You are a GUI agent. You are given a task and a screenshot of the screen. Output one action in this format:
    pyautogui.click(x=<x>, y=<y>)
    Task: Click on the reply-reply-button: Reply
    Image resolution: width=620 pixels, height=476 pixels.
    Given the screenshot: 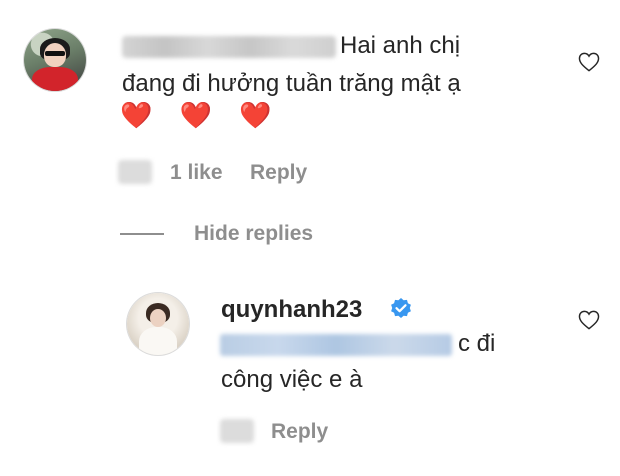 What is the action you would take?
    pyautogui.click(x=299, y=432)
    